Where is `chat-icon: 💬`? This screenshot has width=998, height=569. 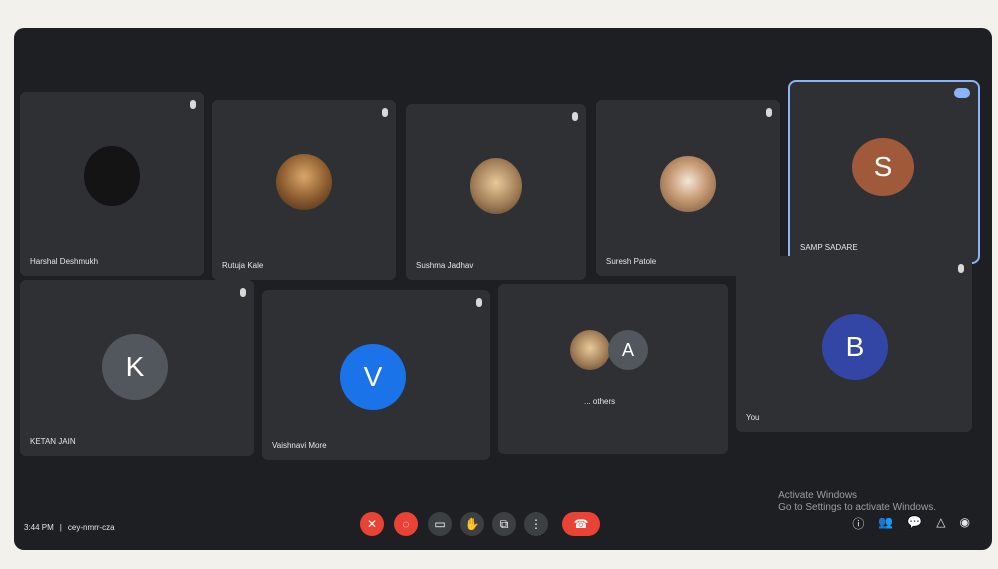 chat-icon: 💬 is located at coordinates (914, 523).